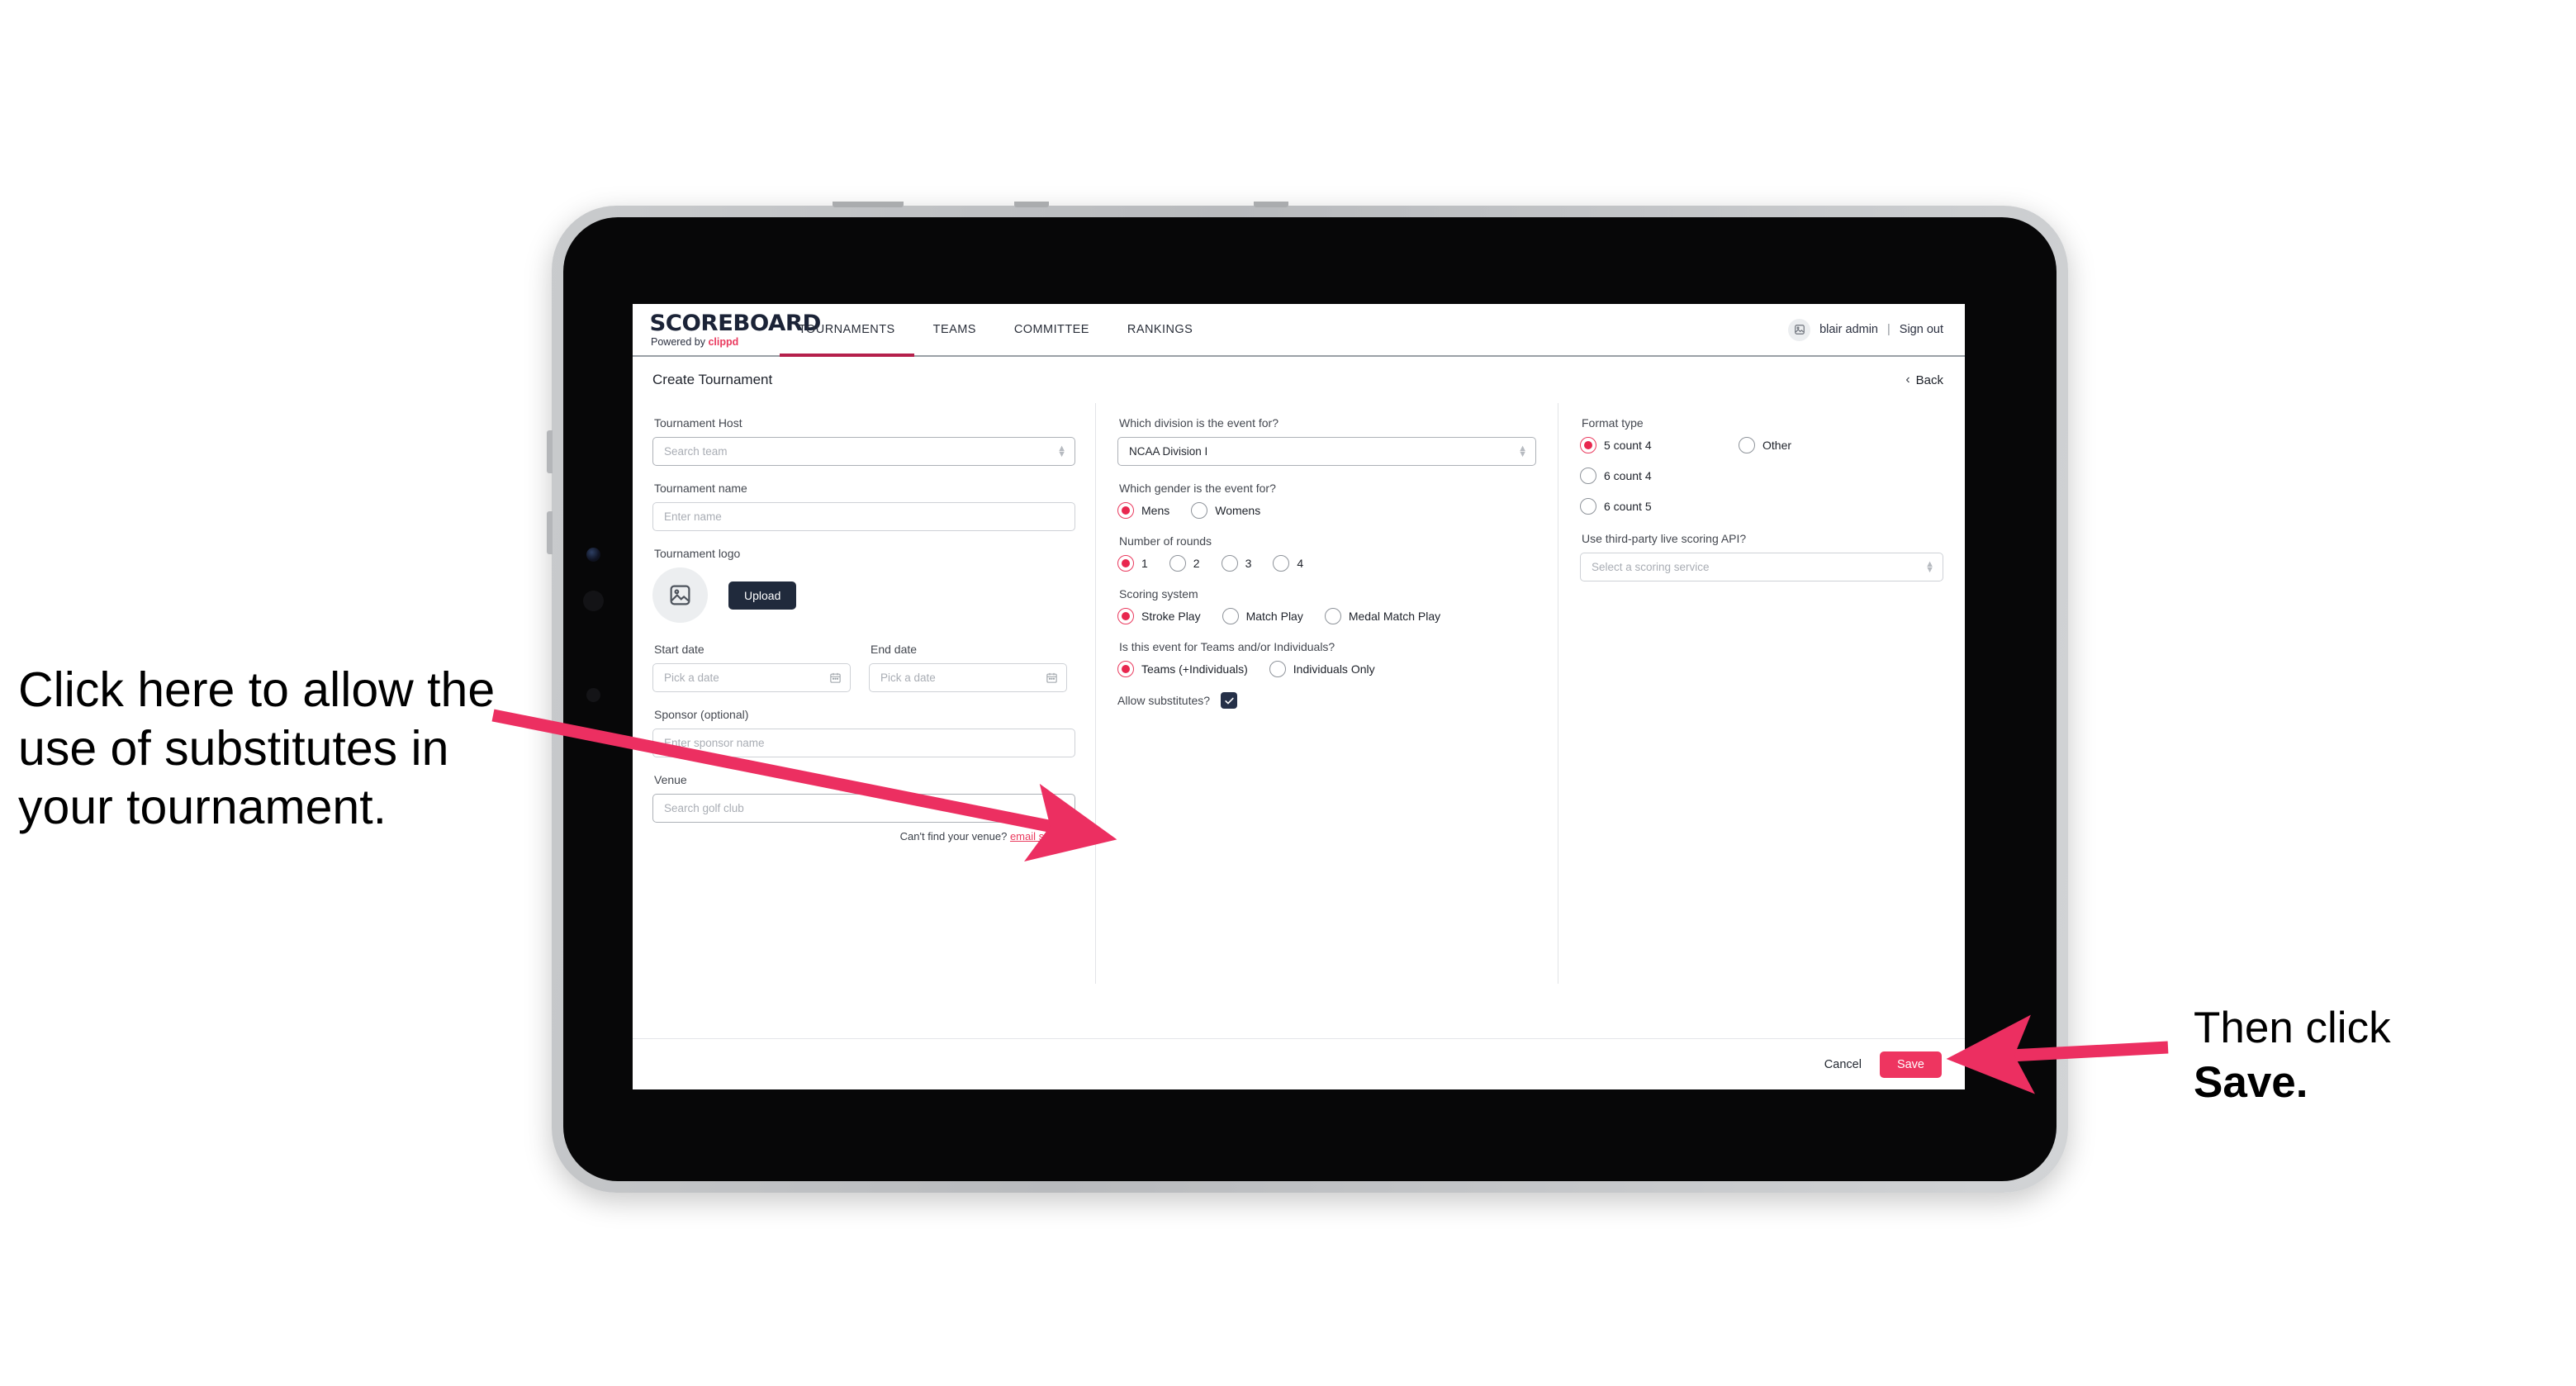  I want to click on scoring-radio-group: Stroke Play Match Play Medal Match Play, so click(1326, 616).